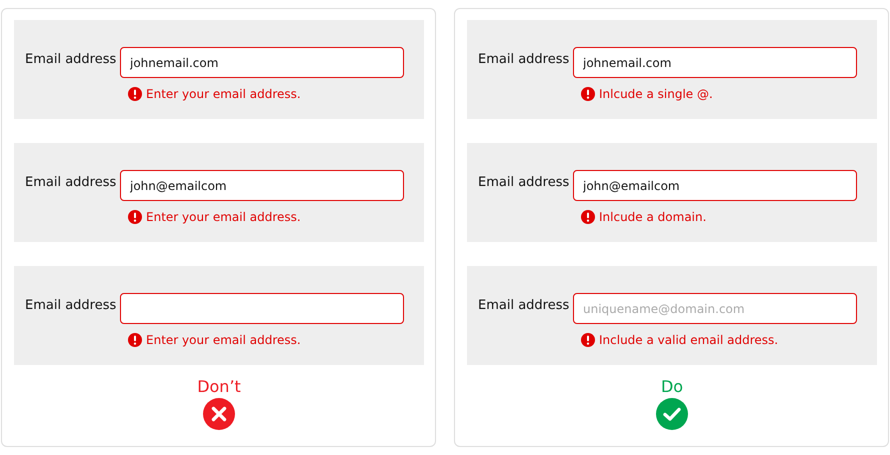  What do you see at coordinates (656, 94) in the screenshot?
I see `error-message: Inlcude a single @.` at bounding box center [656, 94].